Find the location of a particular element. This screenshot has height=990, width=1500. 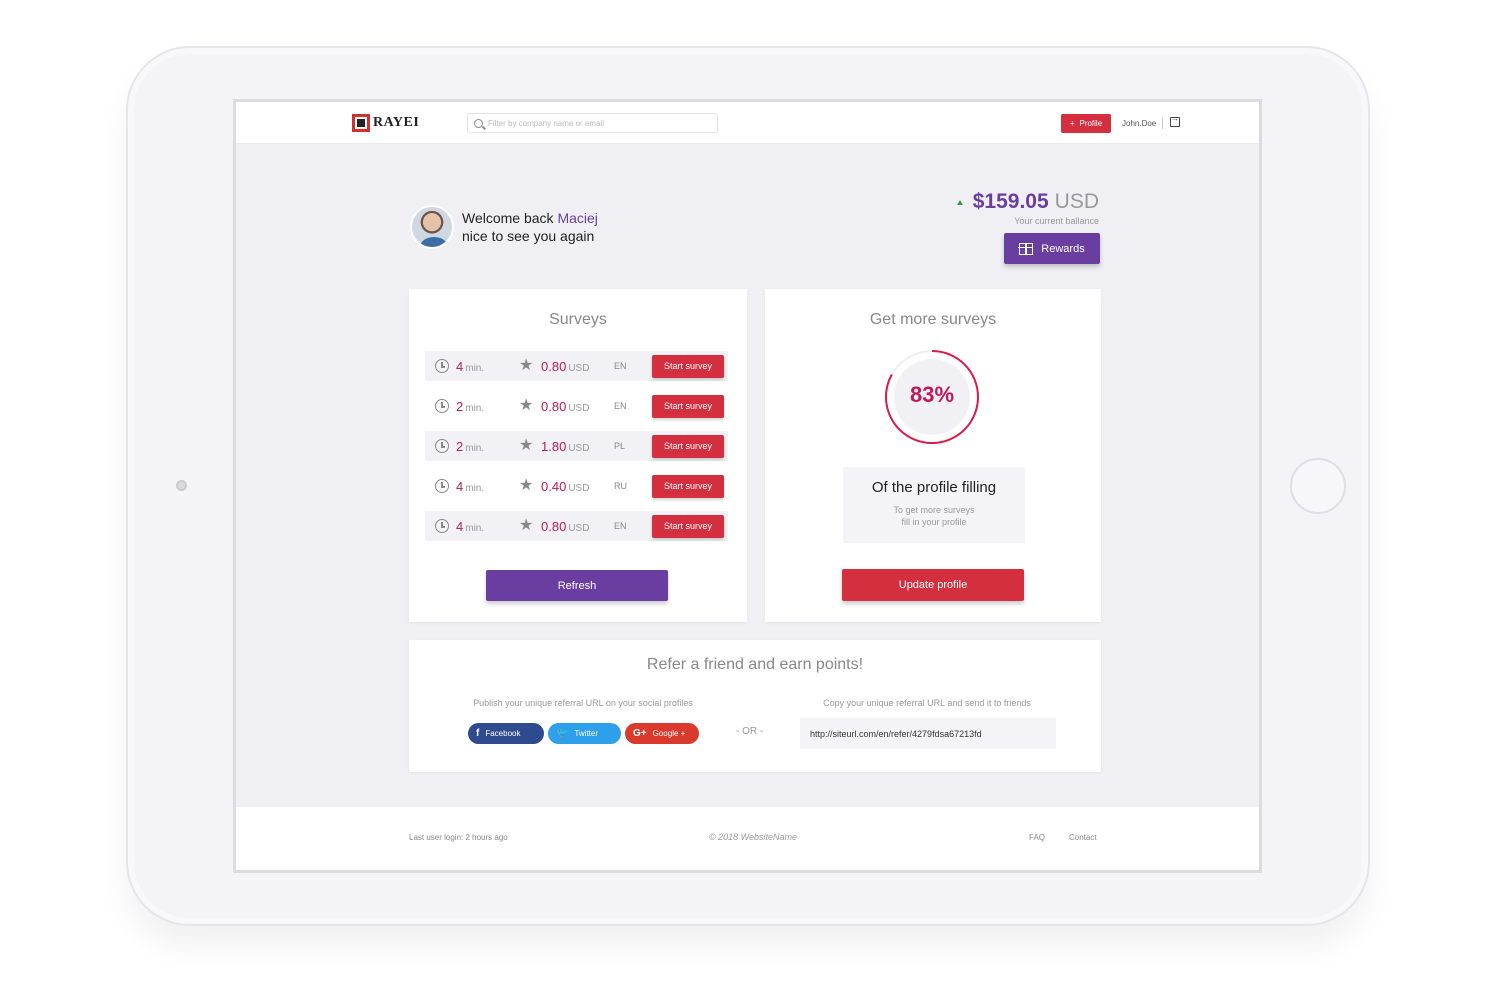

survey-price: 1.80 is located at coordinates (554, 446).